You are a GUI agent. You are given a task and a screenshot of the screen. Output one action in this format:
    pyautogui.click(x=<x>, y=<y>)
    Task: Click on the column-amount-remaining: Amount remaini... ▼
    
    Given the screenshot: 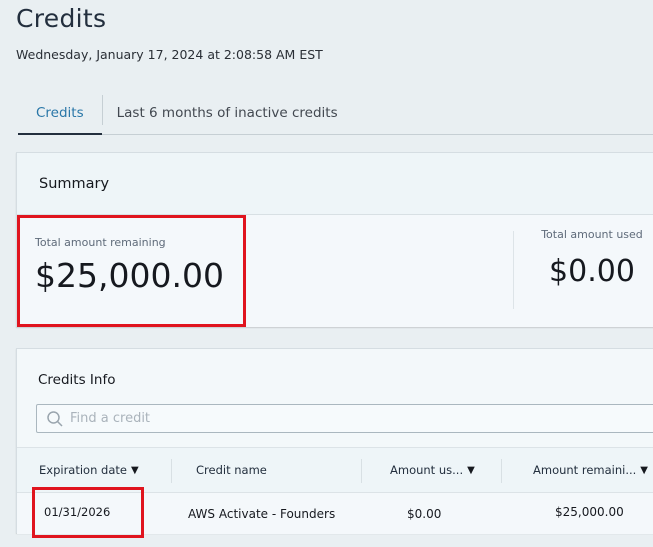 What is the action you would take?
    pyautogui.click(x=590, y=470)
    